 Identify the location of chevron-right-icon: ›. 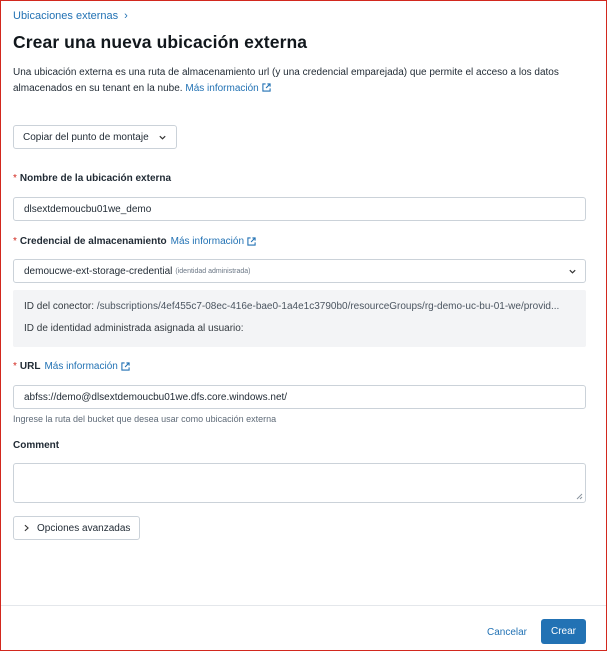
(126, 16).